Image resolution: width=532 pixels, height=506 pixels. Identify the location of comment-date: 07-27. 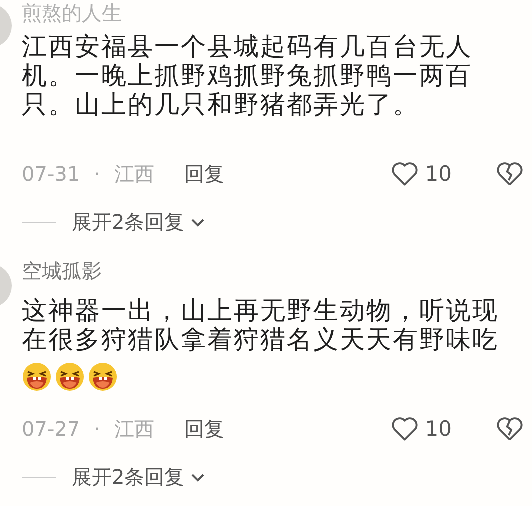
(51, 429).